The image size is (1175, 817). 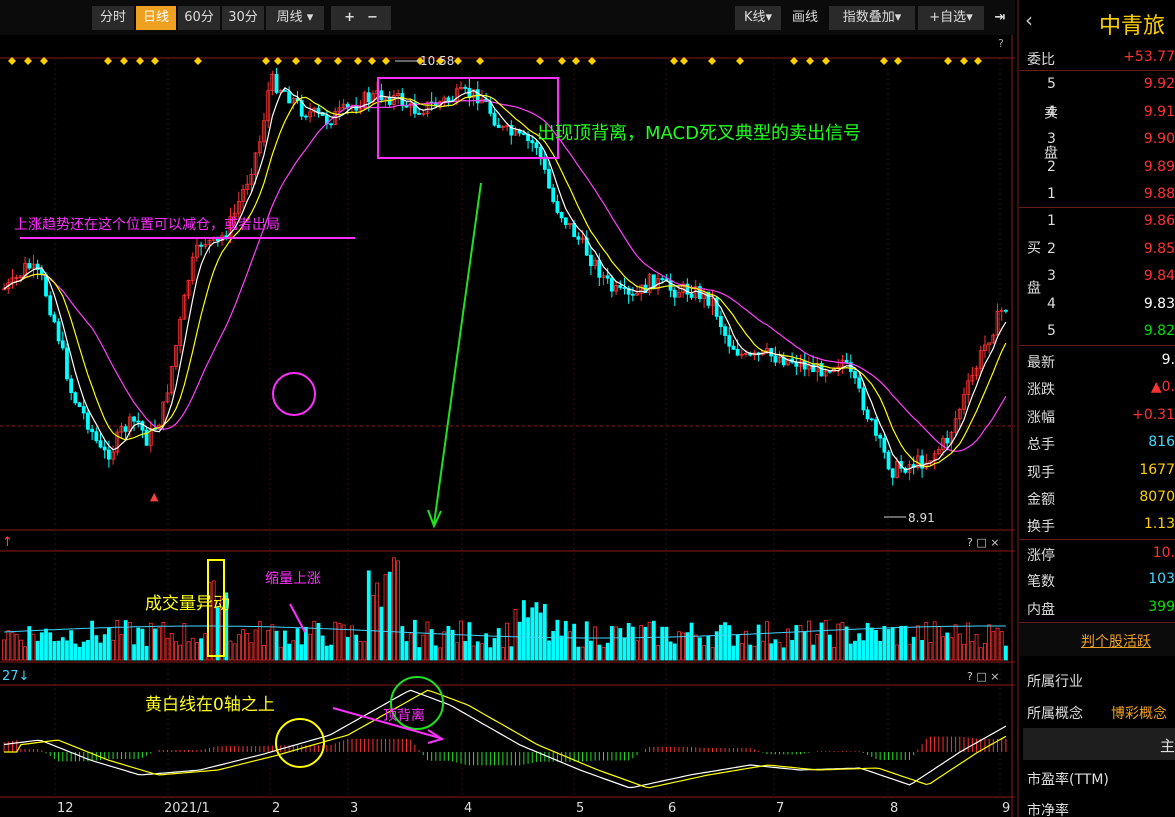 What do you see at coordinates (1159, 248) in the screenshot?
I see `price-value: 9.85` at bounding box center [1159, 248].